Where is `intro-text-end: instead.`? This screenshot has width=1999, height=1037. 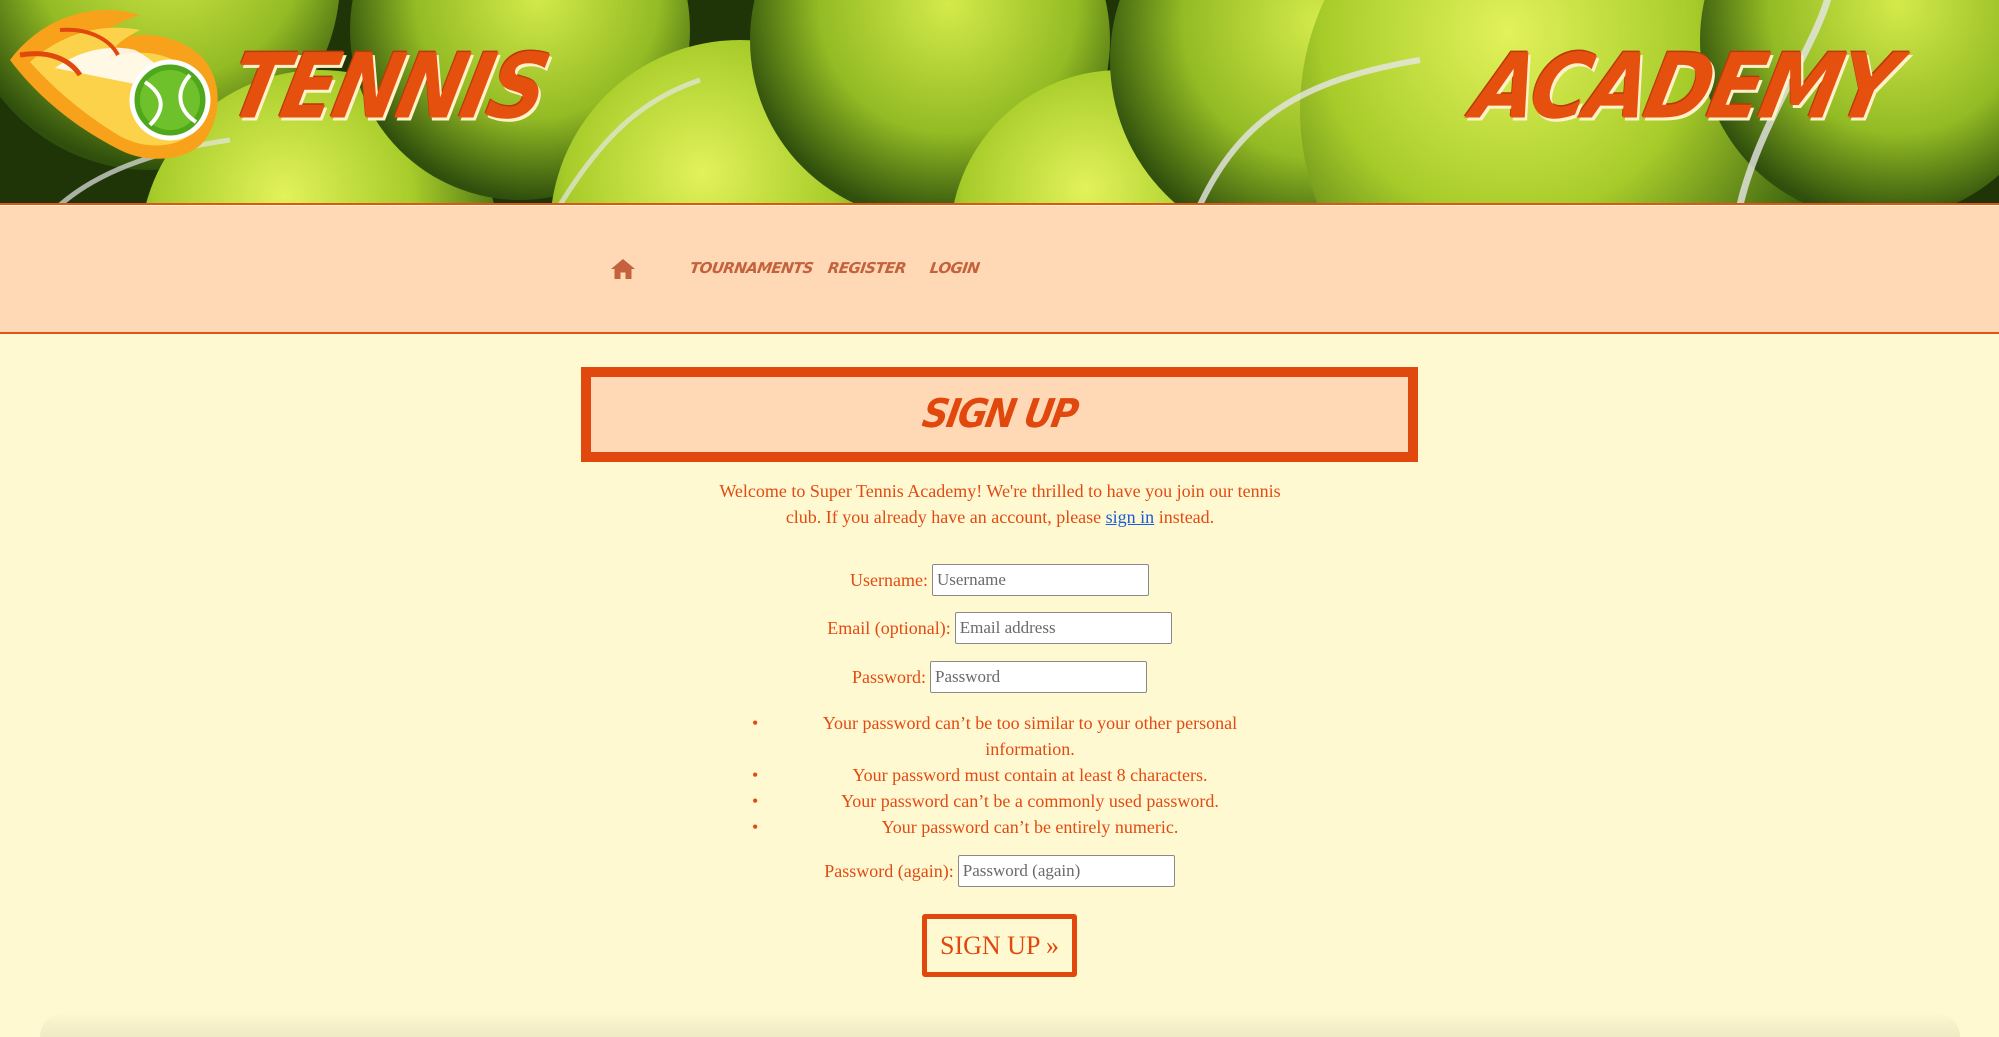 intro-text-end: instead. is located at coordinates (1186, 517).